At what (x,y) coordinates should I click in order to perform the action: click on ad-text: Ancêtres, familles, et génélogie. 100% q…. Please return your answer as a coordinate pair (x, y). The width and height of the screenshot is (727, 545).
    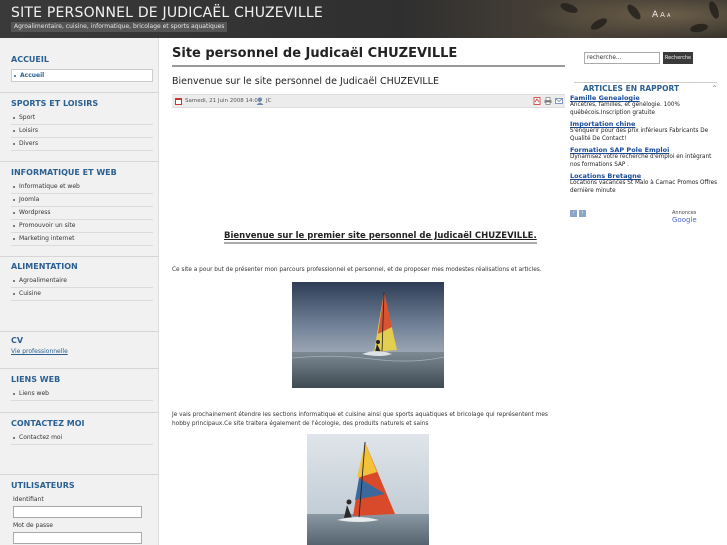
    Looking at the image, I should click on (625, 109).